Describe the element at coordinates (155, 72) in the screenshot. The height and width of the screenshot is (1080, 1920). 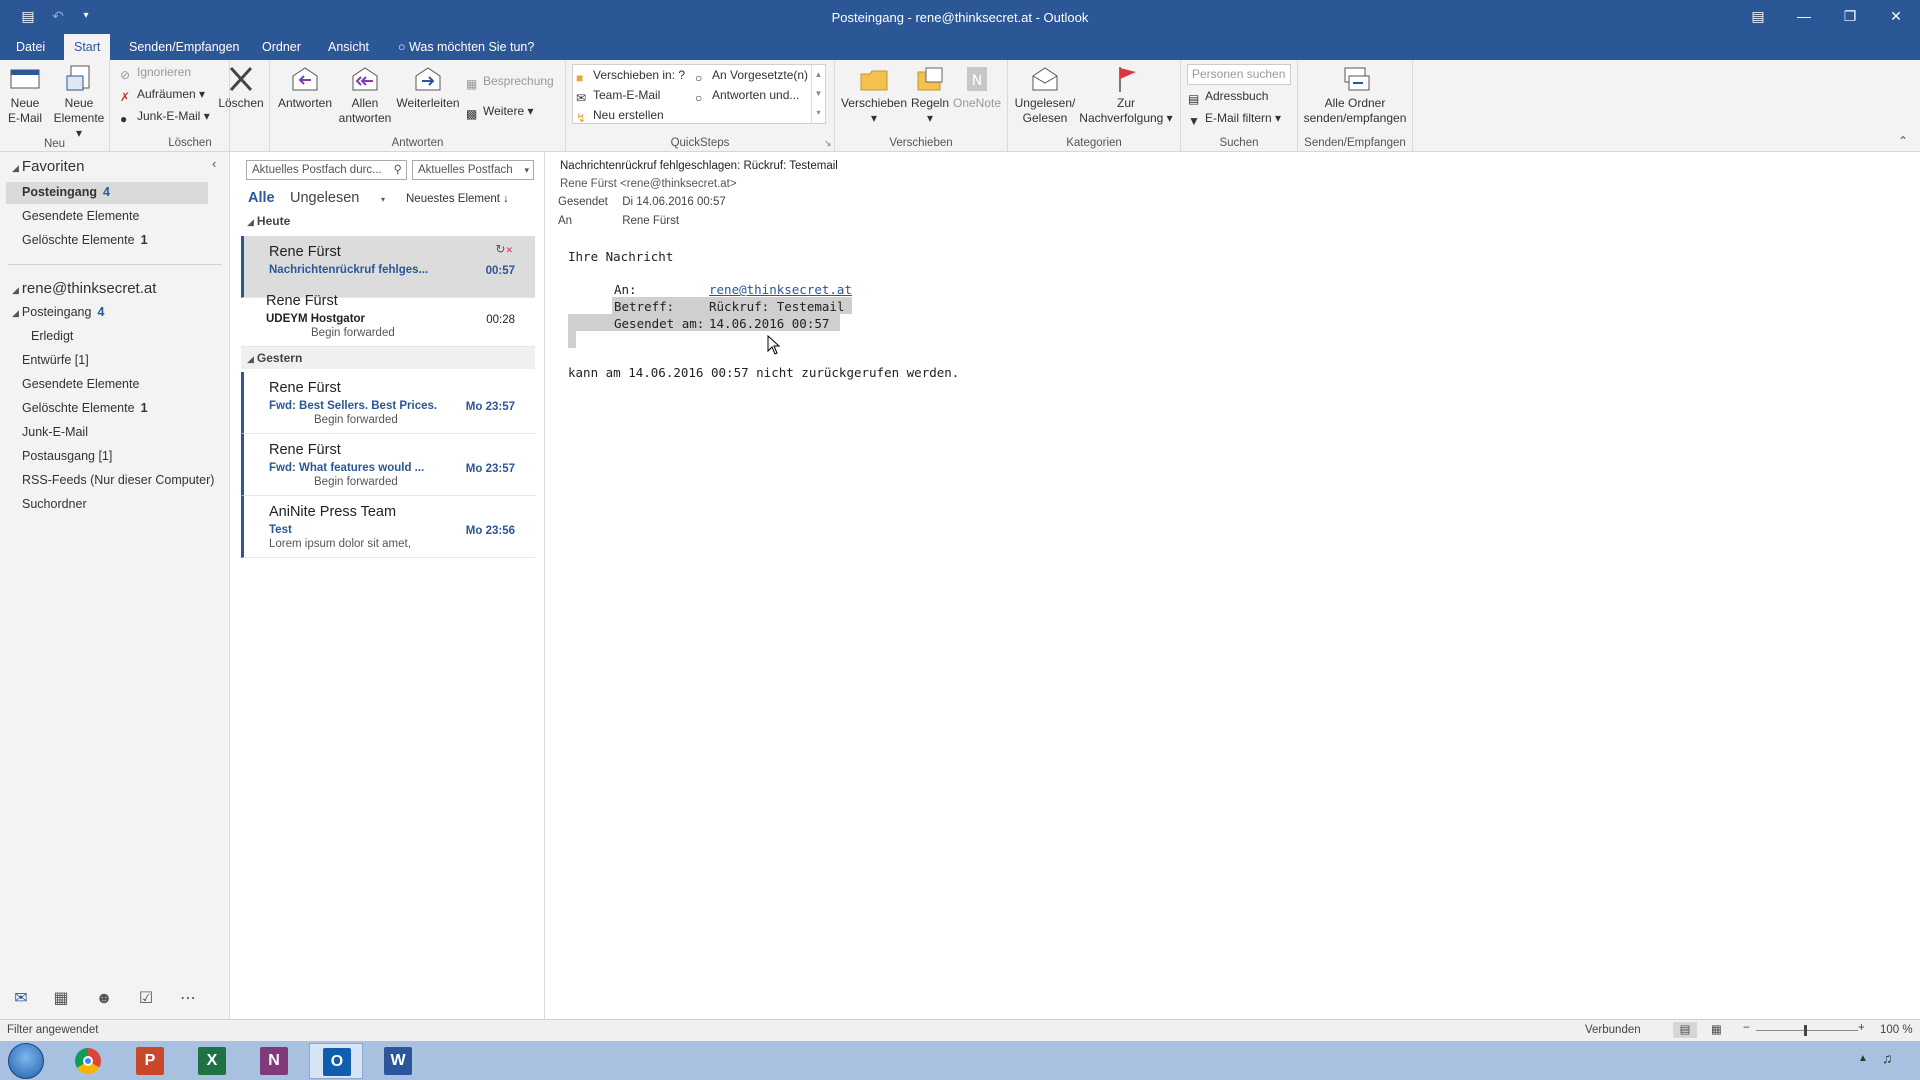
I see `ignore-button: ⊘ Ignorieren` at that location.